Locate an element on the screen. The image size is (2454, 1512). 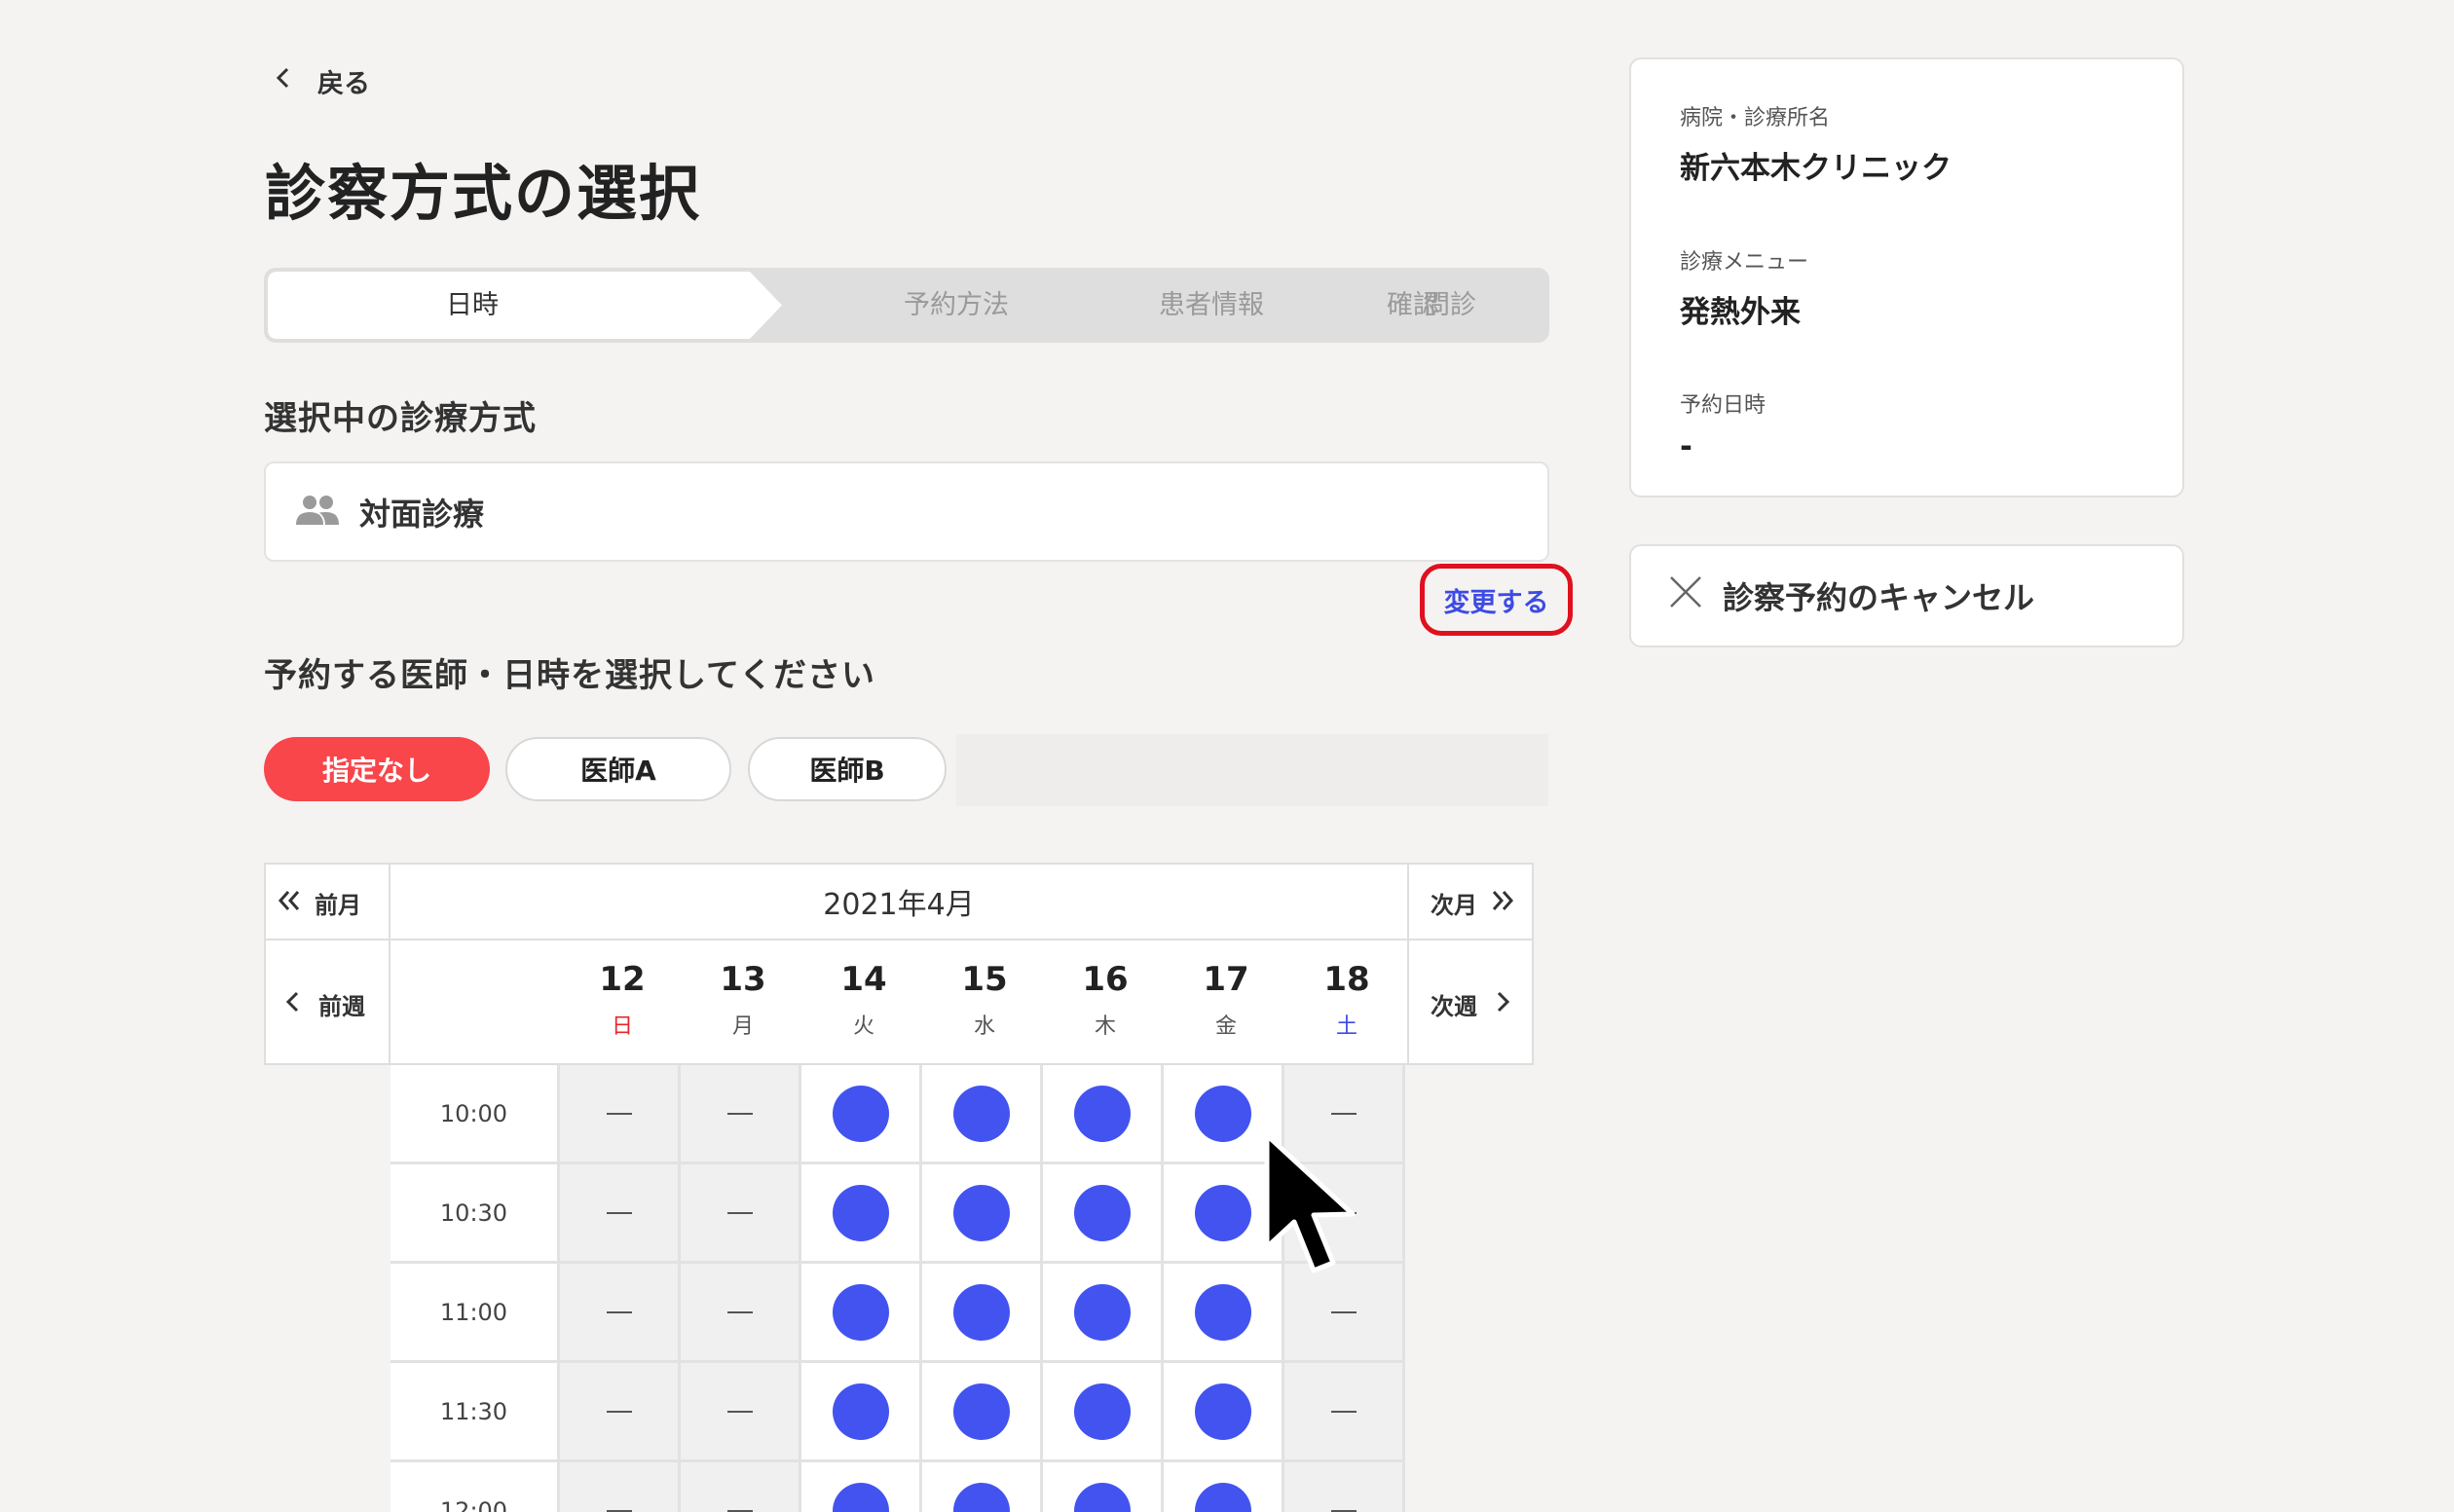
back-link: 戻る is located at coordinates (320, 81).